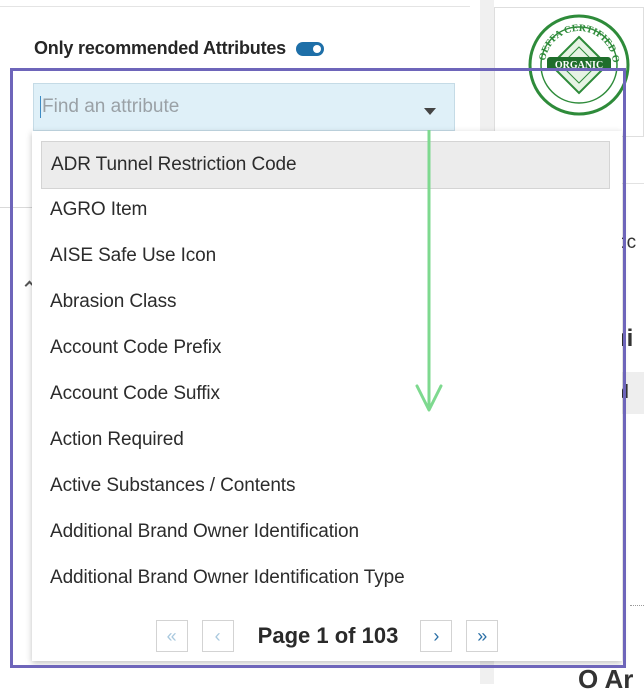 The width and height of the screenshot is (644, 695). Describe the element at coordinates (325, 256) in the screenshot. I see `list-item: AISE Safe Use Icon` at that location.